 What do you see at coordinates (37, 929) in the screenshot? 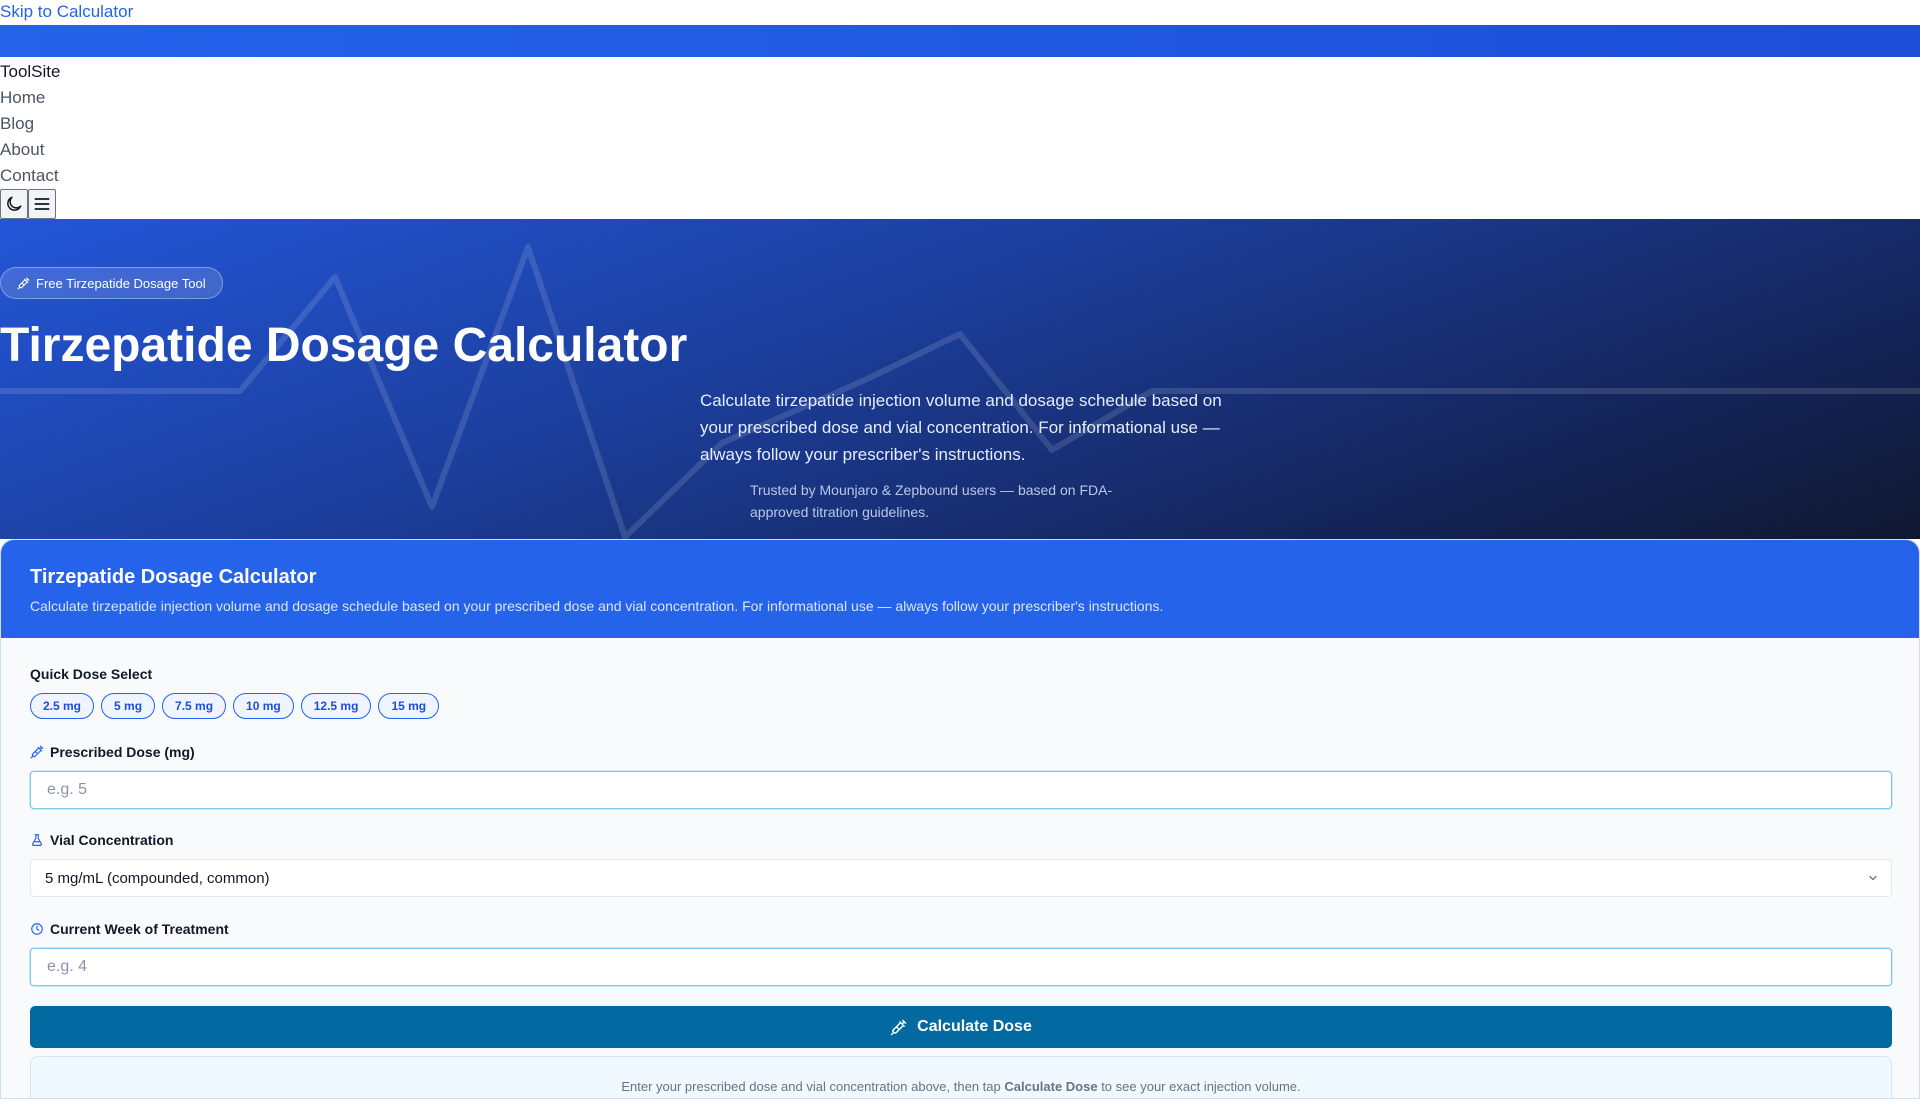
I see `clock-icon` at bounding box center [37, 929].